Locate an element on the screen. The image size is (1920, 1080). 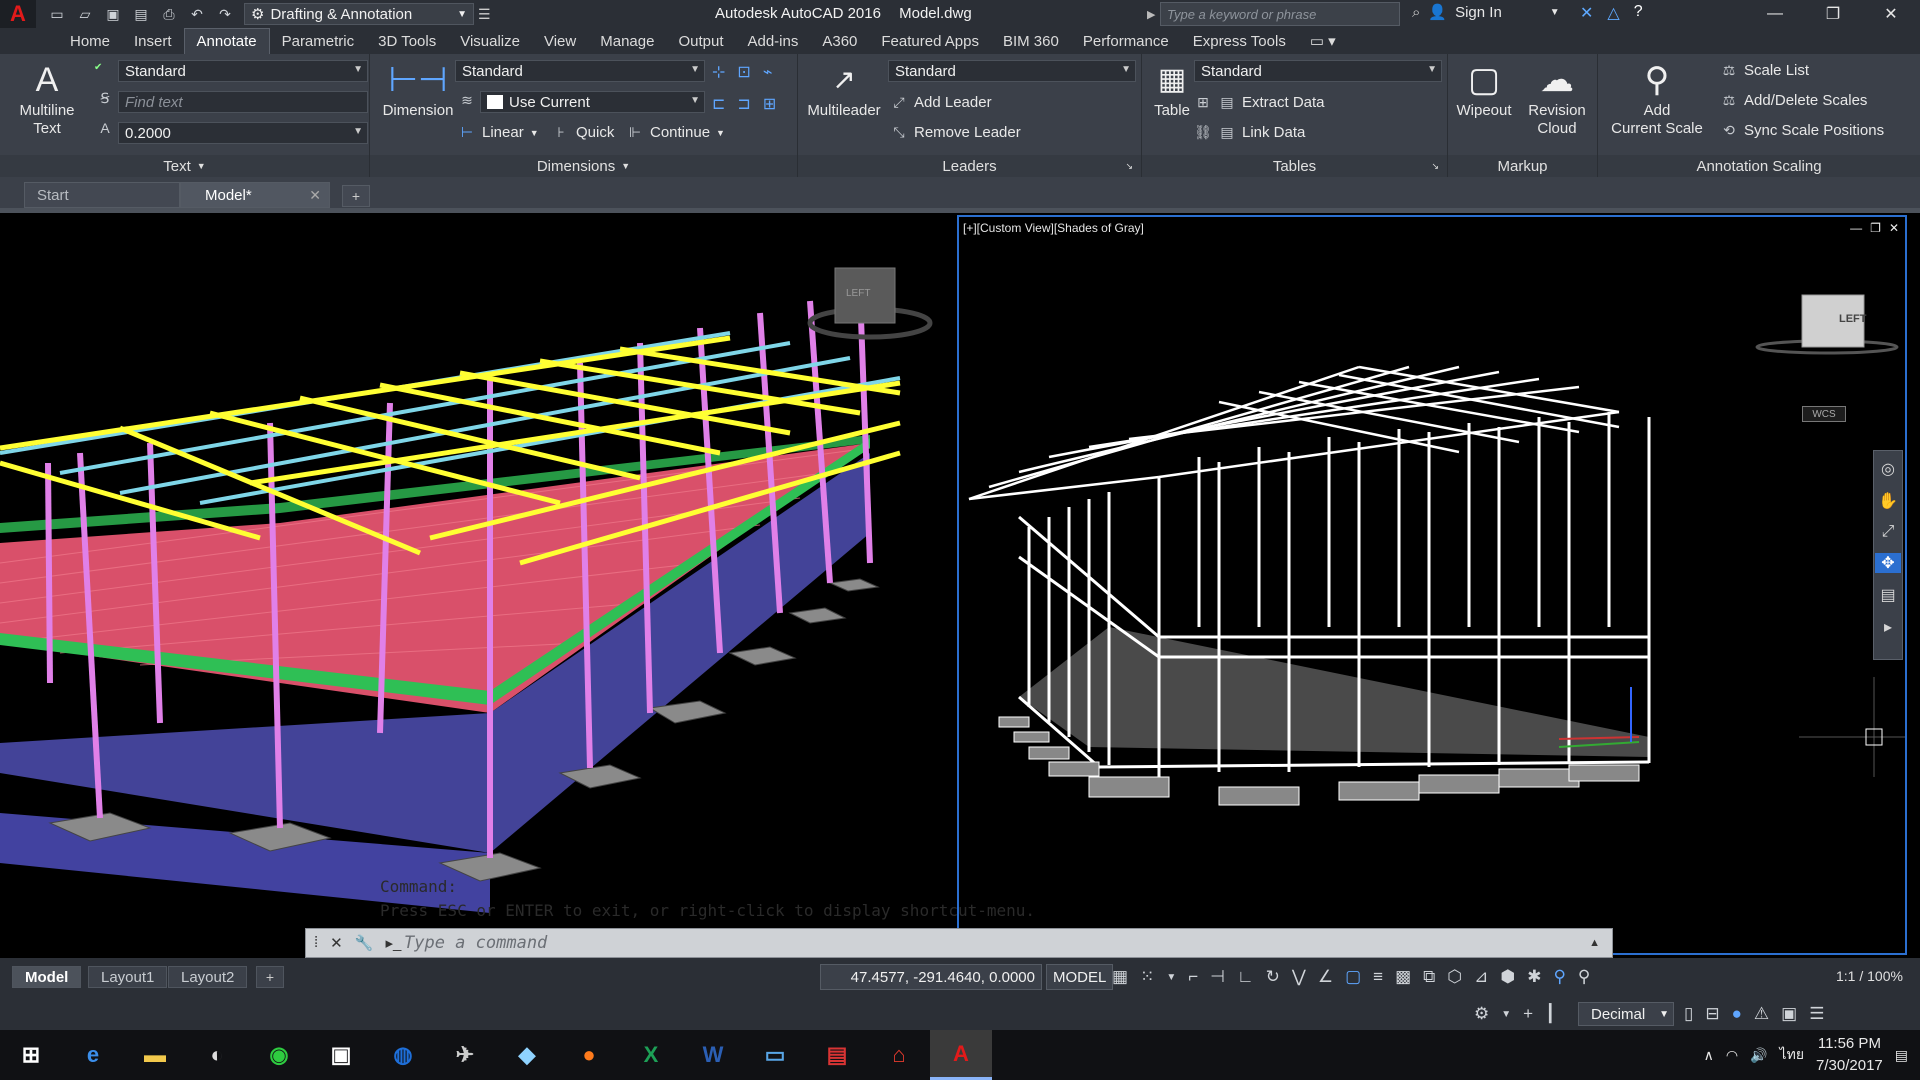
object-snap-tracking-icon: ∠ is located at coordinates (1325, 977).